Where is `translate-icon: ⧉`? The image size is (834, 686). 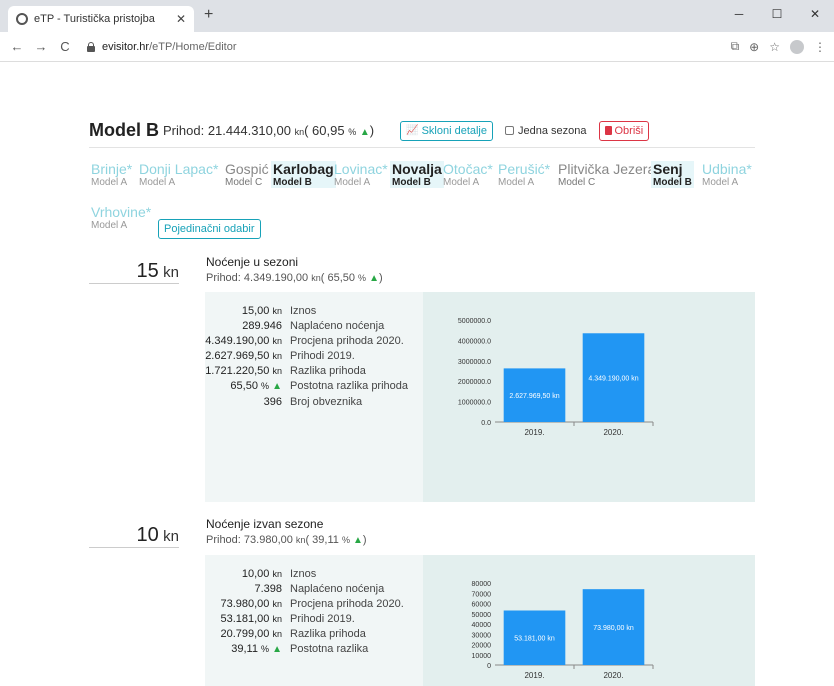
translate-icon: ⧉ is located at coordinates (735, 46).